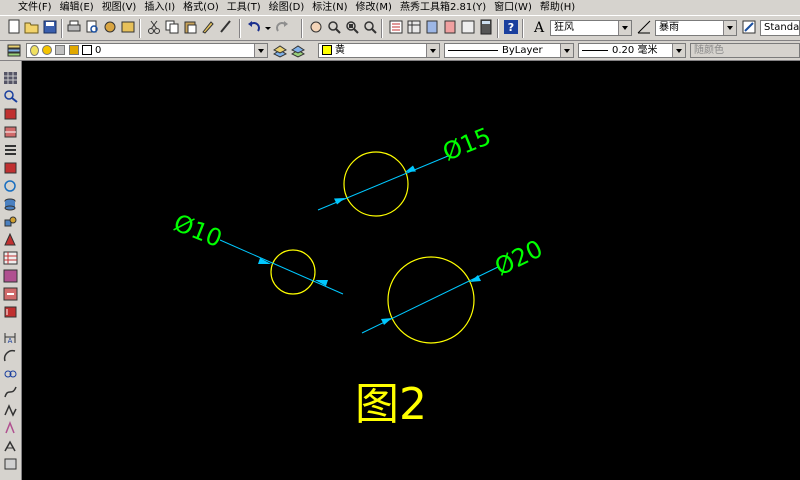 This screenshot has width=800, height=480. What do you see at coordinates (10, 222) in the screenshot?
I see `block-tool-icon` at bounding box center [10, 222].